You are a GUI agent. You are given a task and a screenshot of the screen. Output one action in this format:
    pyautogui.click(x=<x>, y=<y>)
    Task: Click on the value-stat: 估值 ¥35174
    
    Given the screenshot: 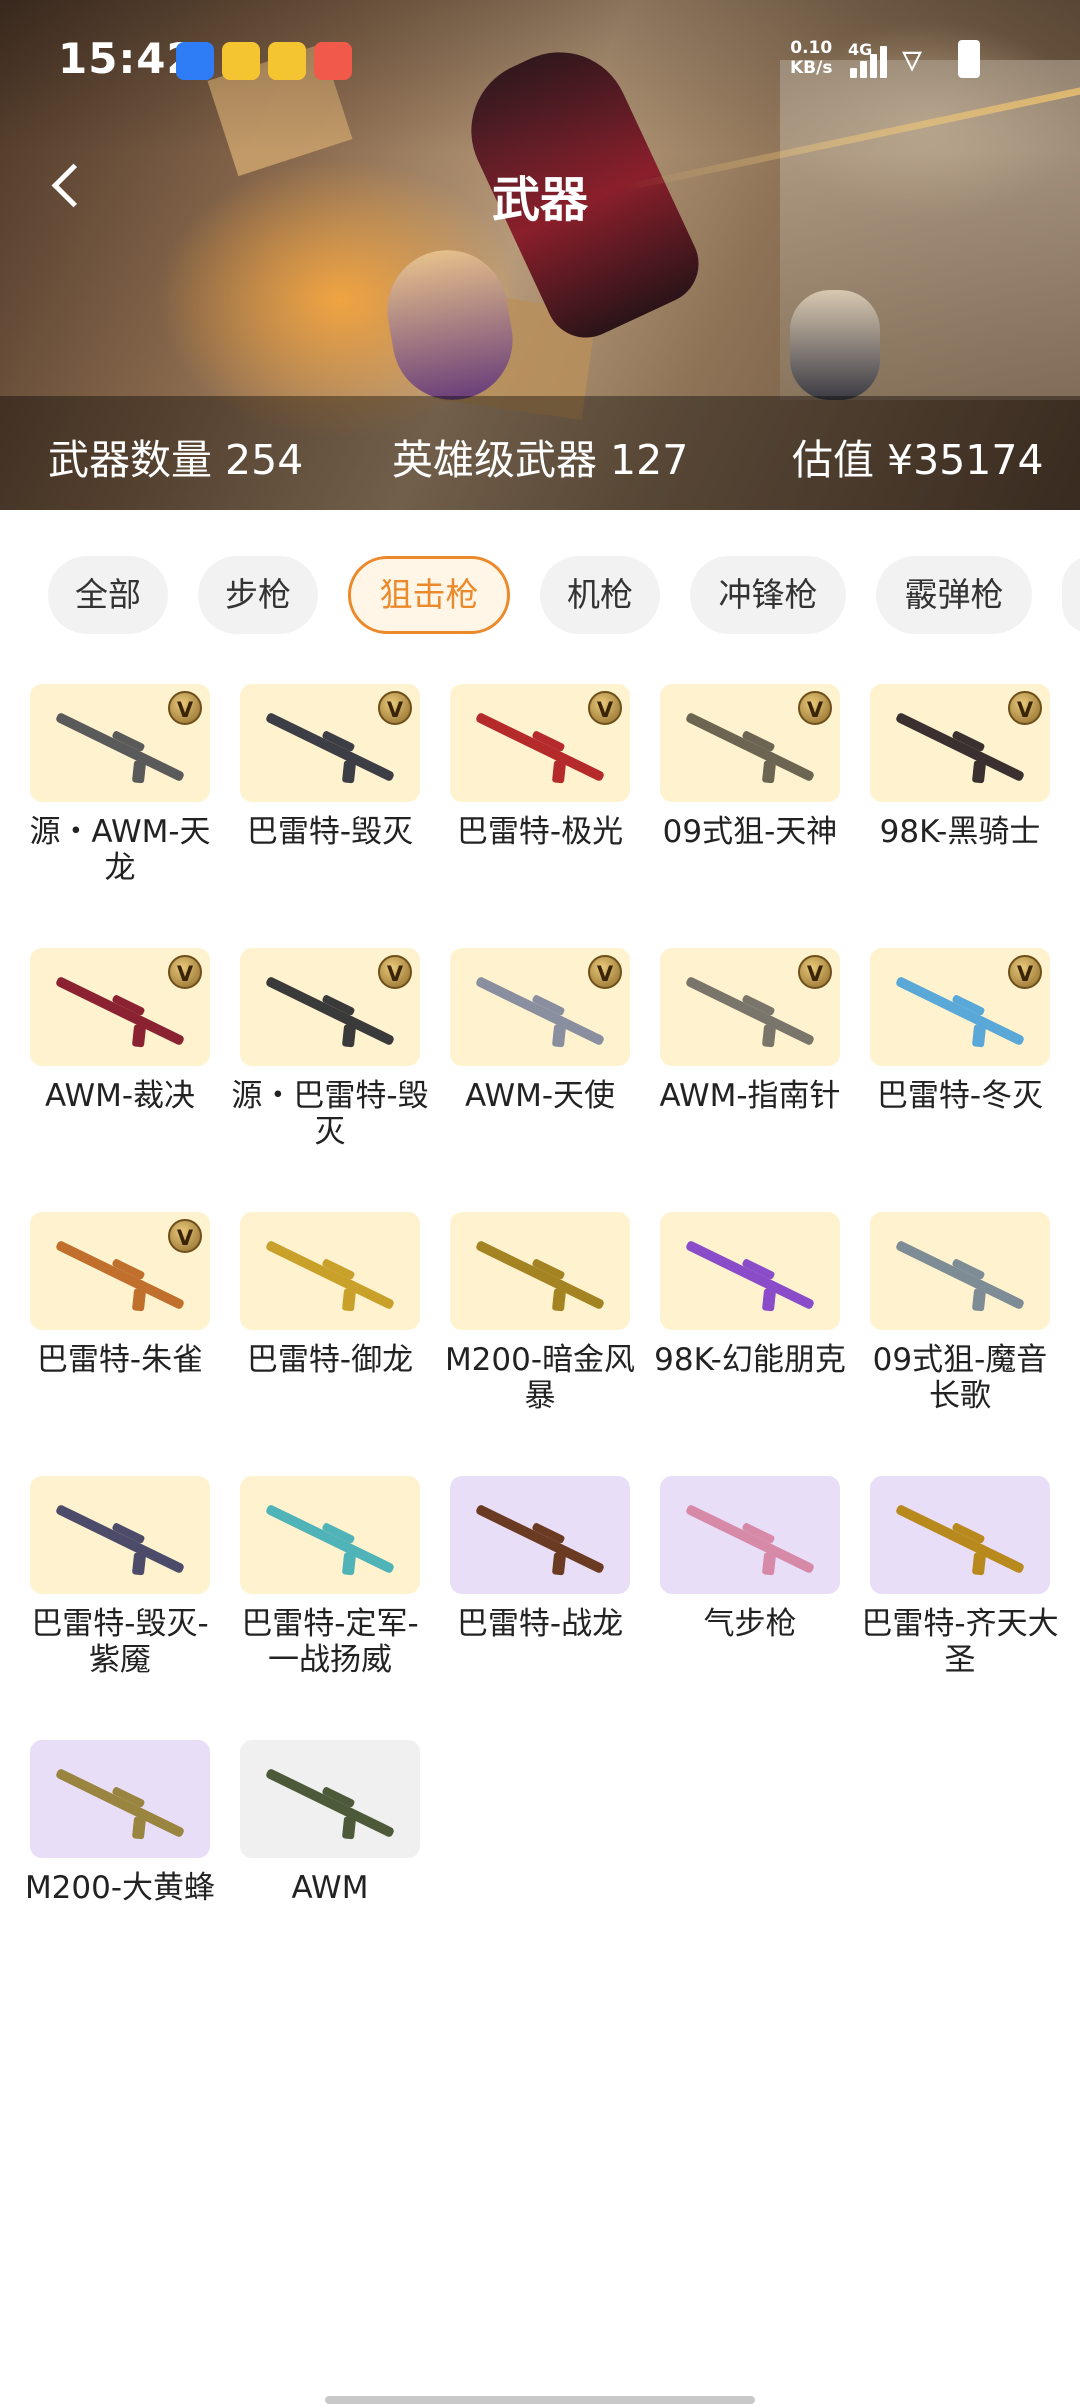 What is the action you would take?
    pyautogui.click(x=918, y=456)
    